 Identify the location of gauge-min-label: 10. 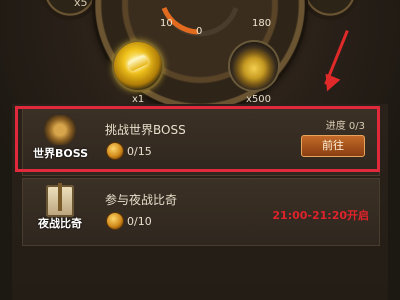
(166, 23).